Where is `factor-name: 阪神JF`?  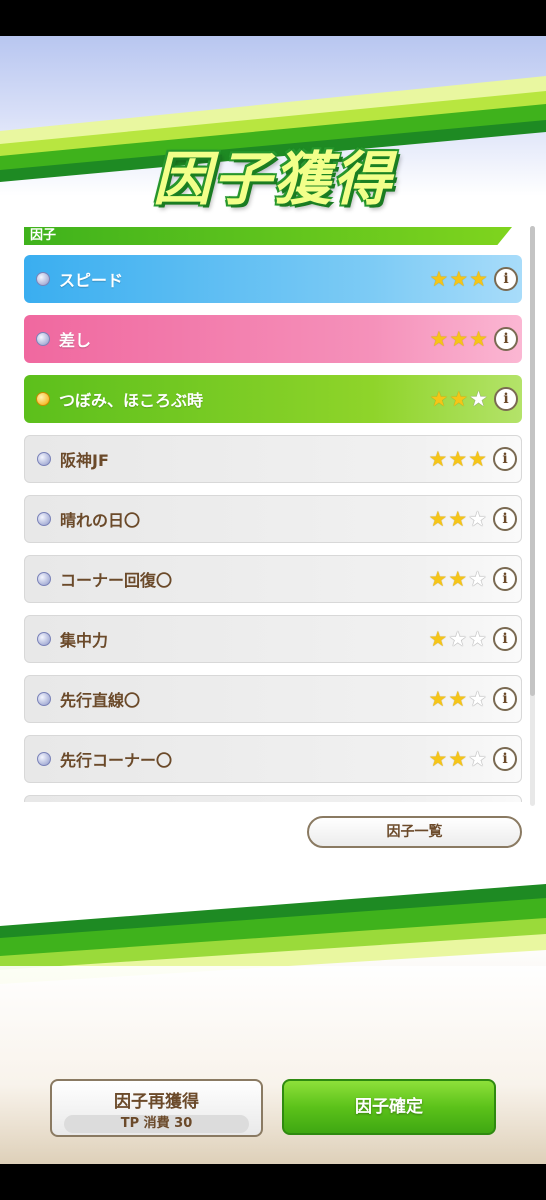 factor-name: 阪神JF is located at coordinates (84, 460).